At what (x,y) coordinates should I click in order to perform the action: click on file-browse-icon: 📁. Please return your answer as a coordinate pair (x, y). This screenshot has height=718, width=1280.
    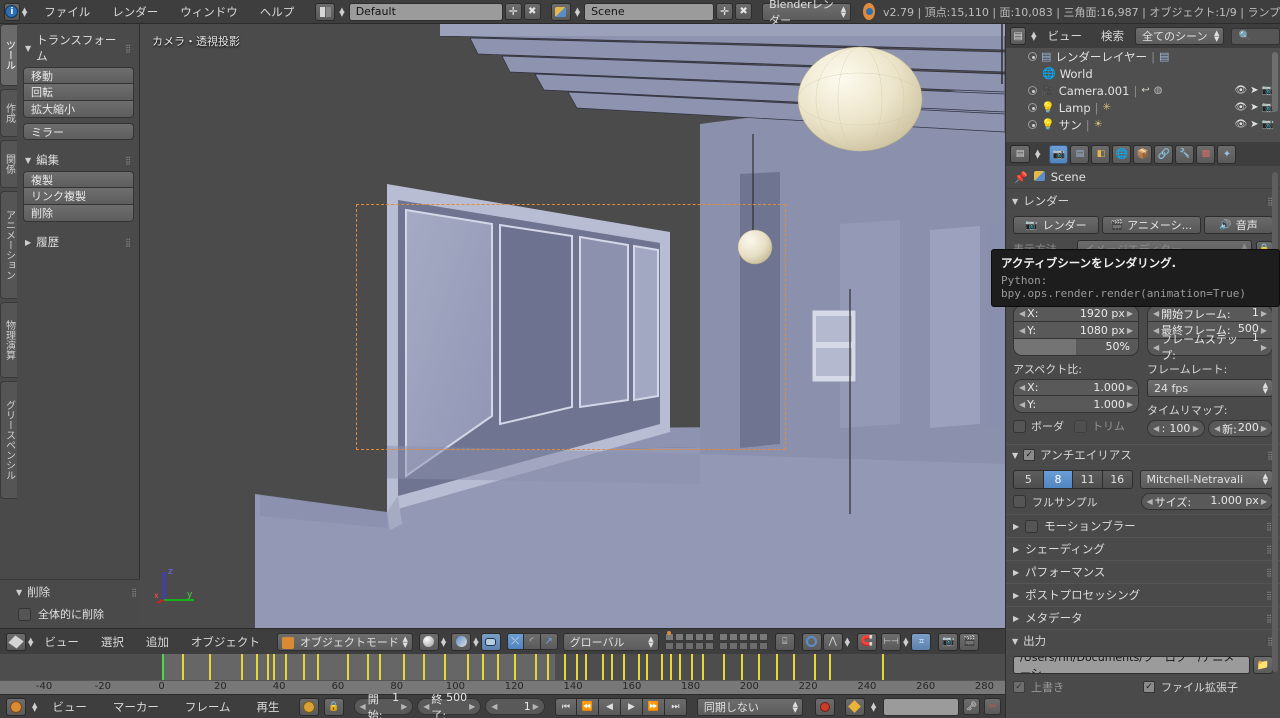
    Looking at the image, I should click on (1263, 665).